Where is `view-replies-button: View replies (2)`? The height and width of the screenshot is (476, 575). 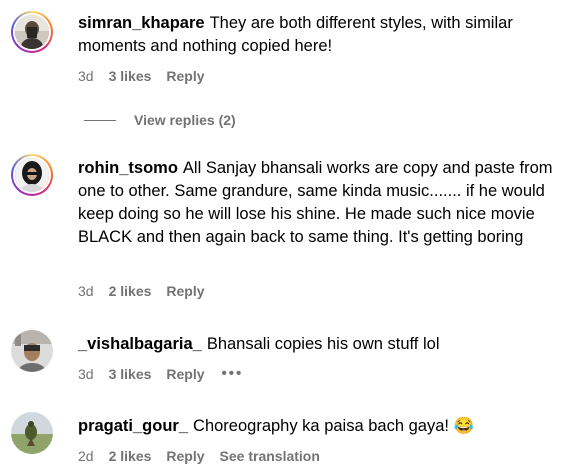 view-replies-button: View replies (2) is located at coordinates (160, 120).